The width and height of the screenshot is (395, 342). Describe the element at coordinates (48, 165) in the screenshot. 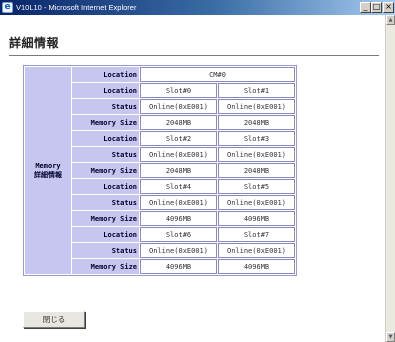

I see `group-label-line1: Memory` at that location.